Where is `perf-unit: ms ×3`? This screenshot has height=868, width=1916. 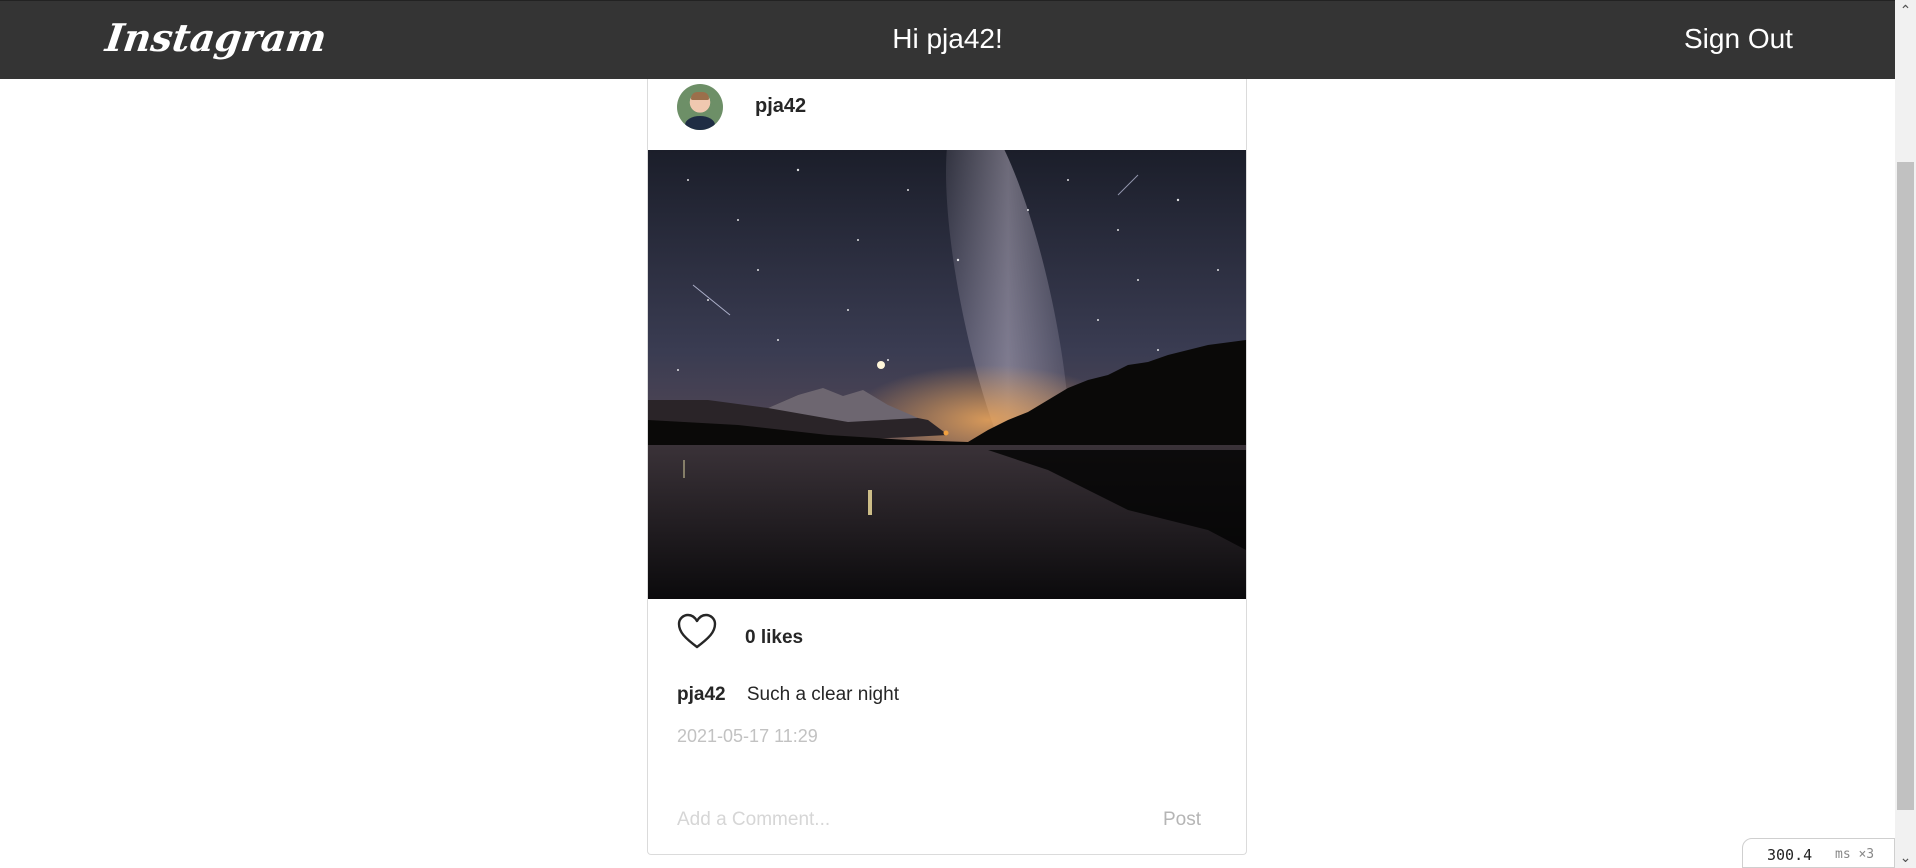
perf-unit: ms ×3 is located at coordinates (1855, 854).